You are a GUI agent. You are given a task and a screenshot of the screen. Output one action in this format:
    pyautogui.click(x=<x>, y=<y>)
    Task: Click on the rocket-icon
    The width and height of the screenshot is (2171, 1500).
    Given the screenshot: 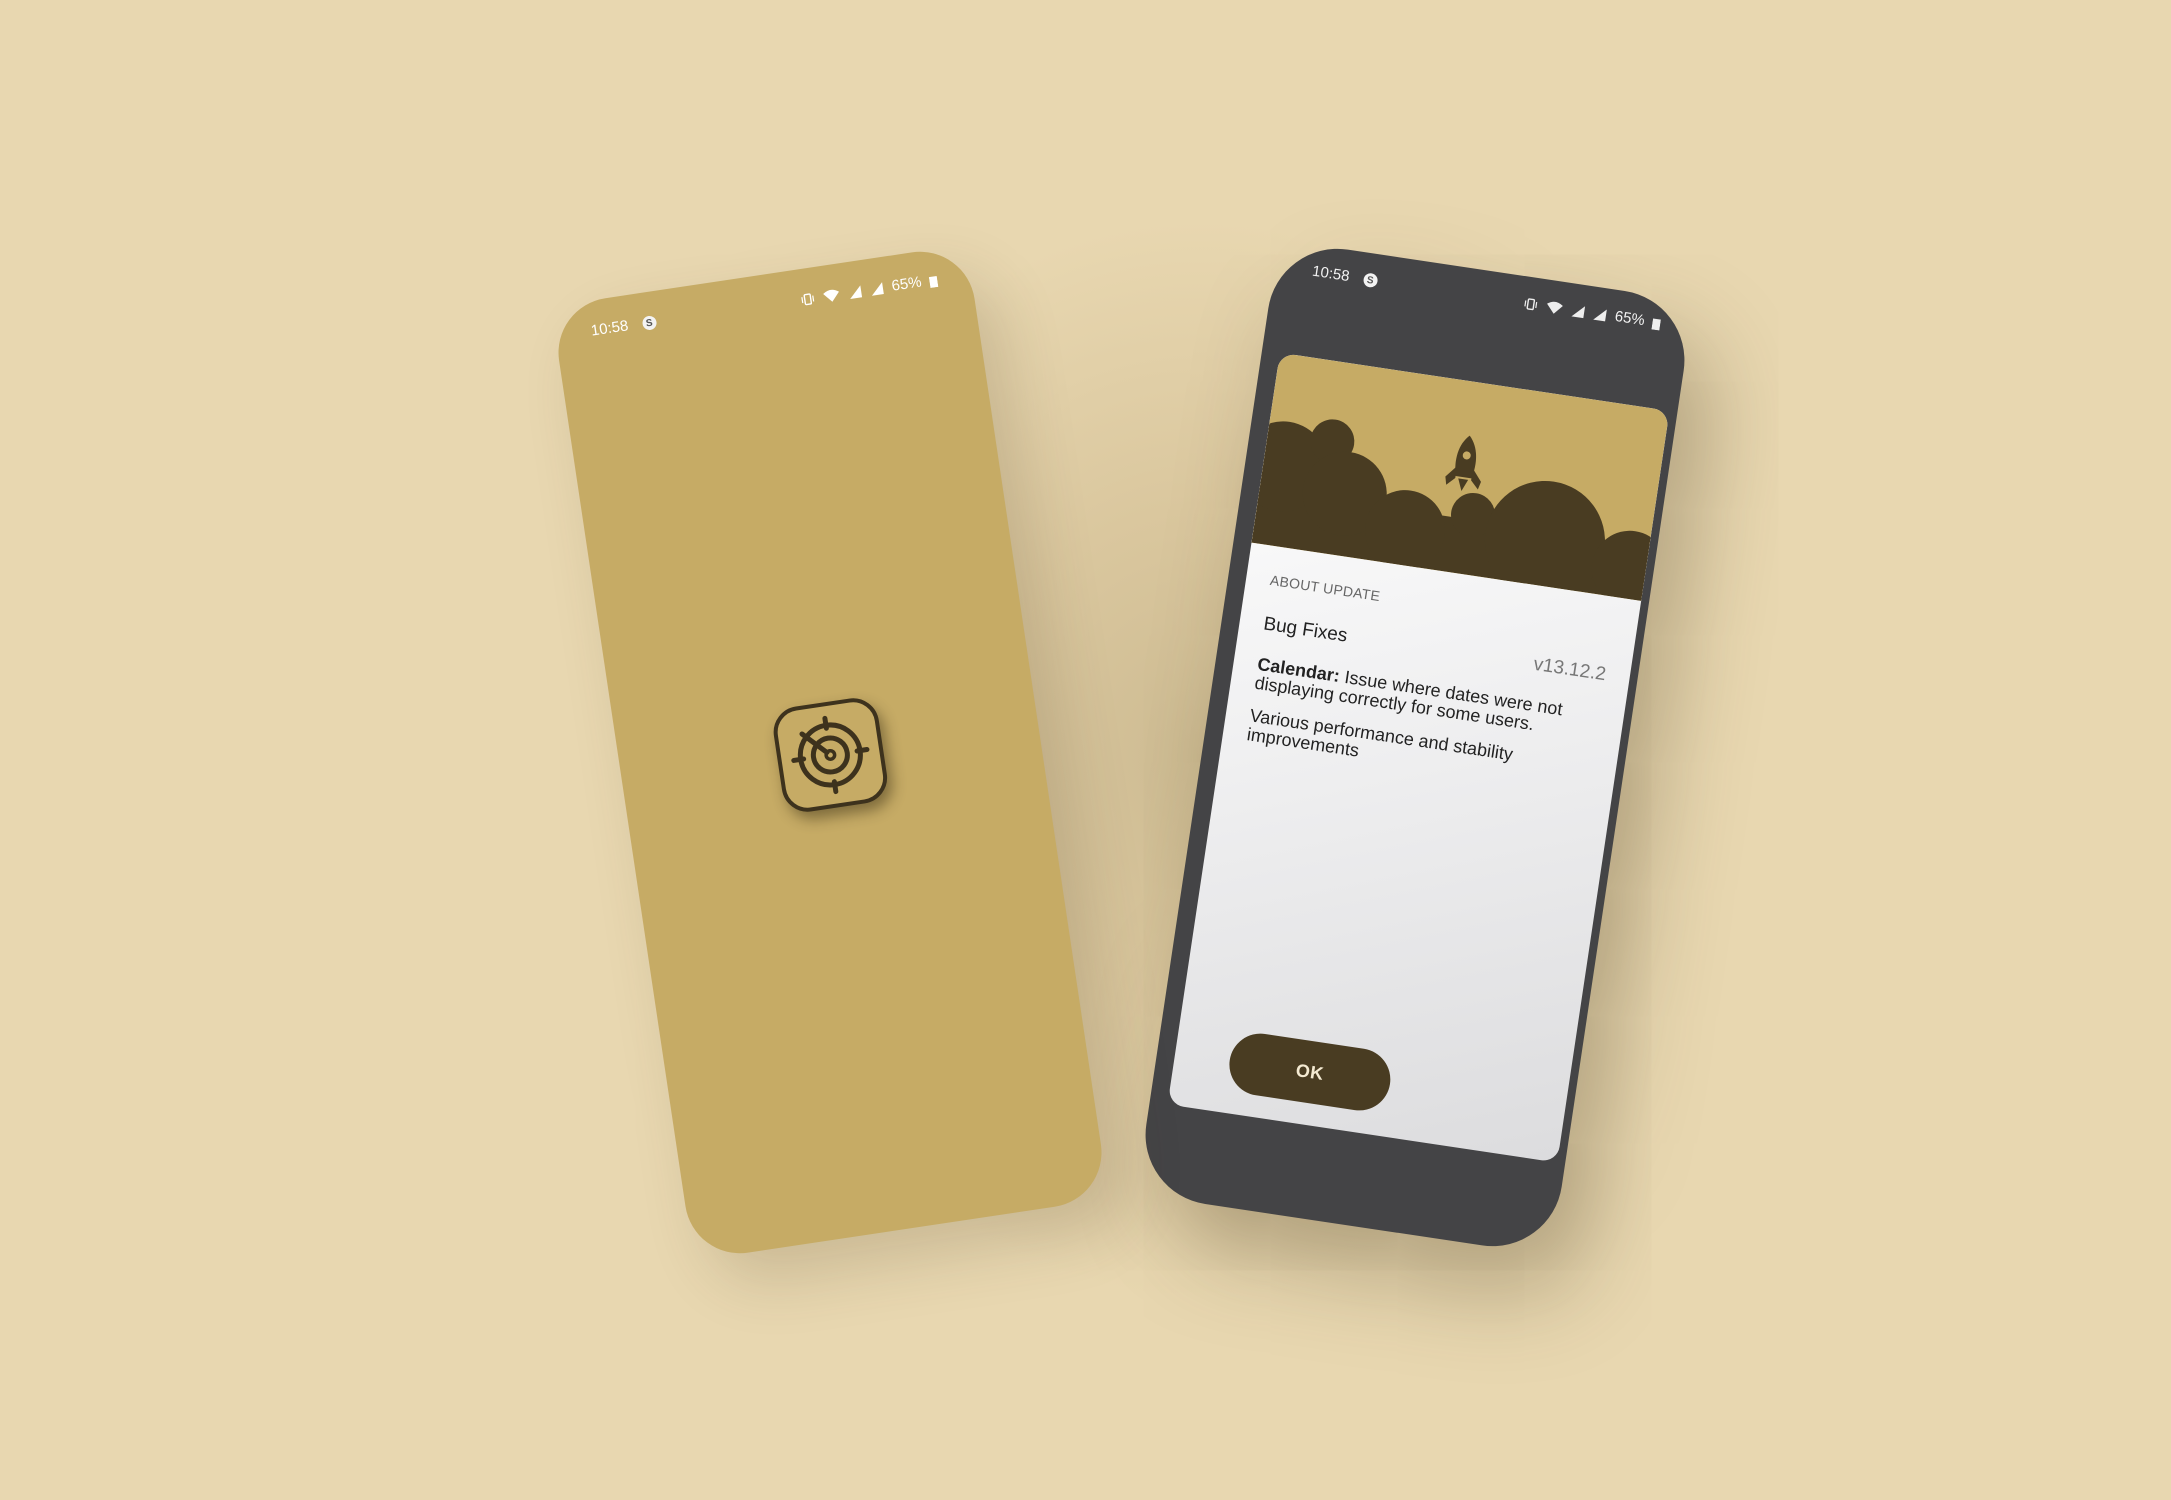 What is the action you would take?
    pyautogui.click(x=1465, y=464)
    